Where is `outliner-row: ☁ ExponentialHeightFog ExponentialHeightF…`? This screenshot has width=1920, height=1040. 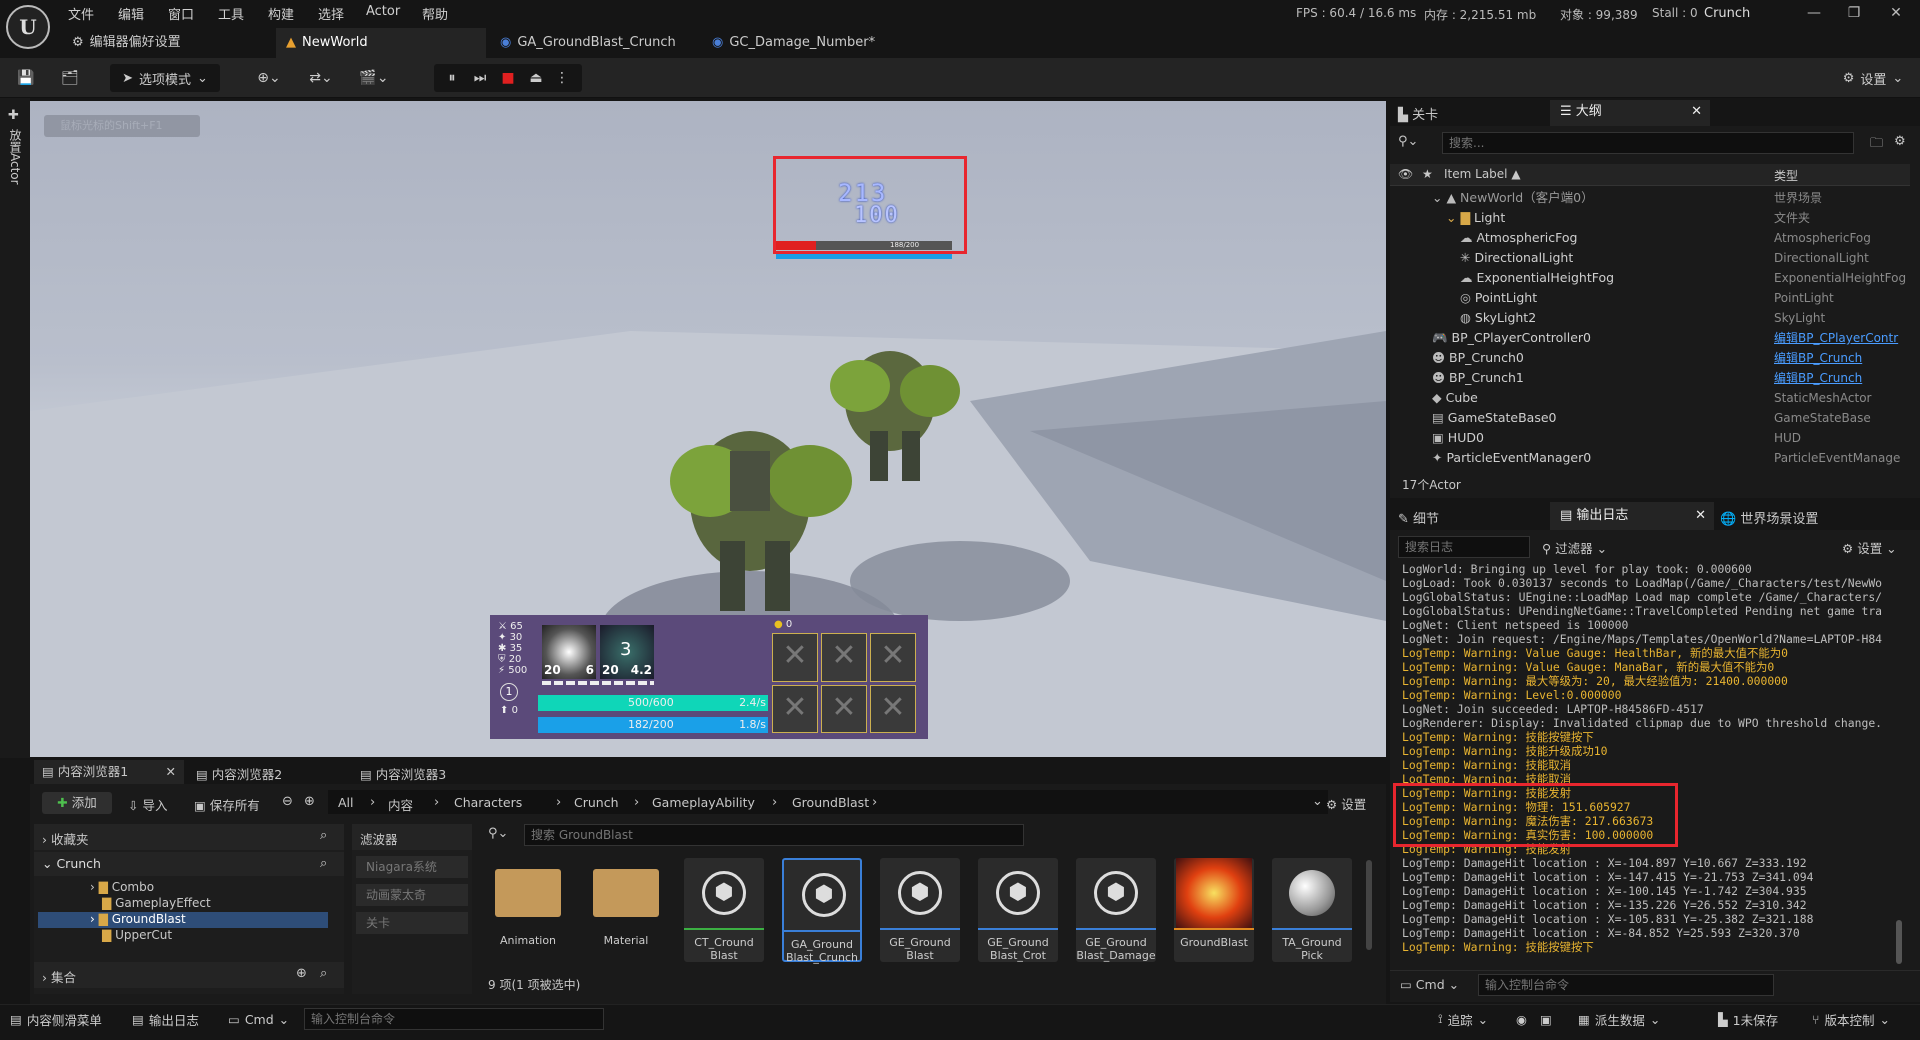
outliner-row: ☁ ExponentialHeightFog ExponentialHeightF… is located at coordinates (1650, 278).